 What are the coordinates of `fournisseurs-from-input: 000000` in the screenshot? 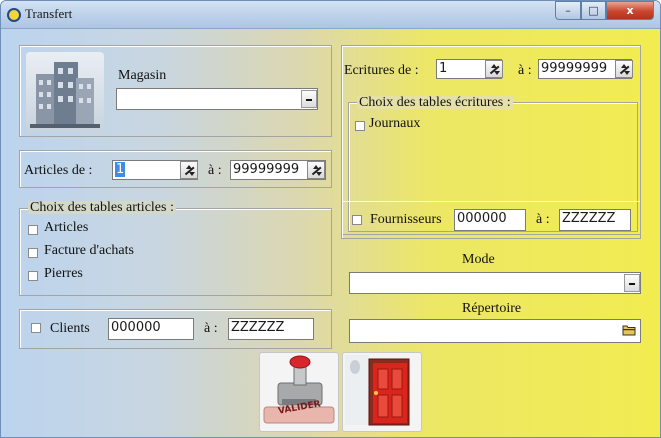 It's located at (490, 220).